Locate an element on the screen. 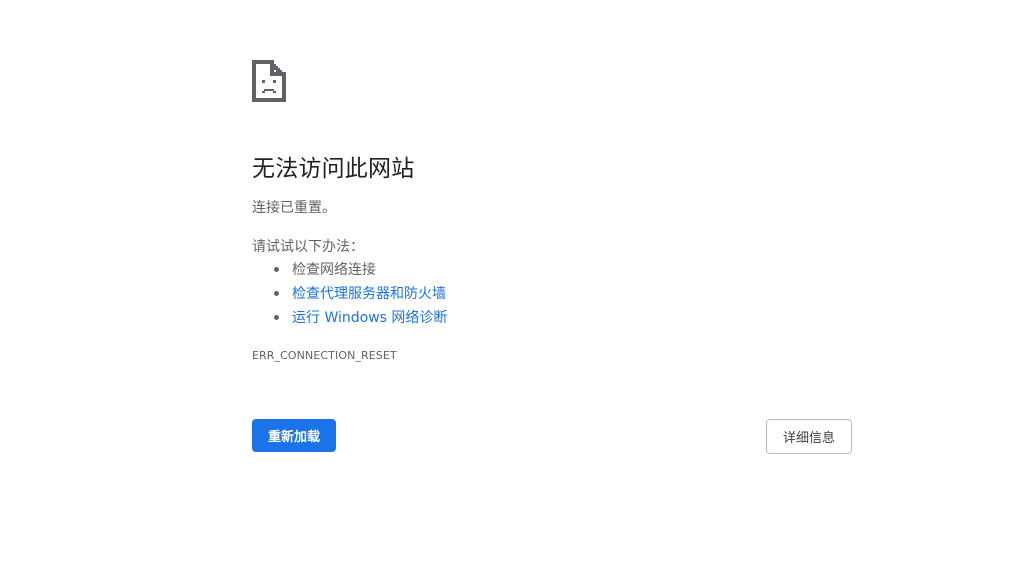  suggestions-list: 检查网络连接 检查代理服务器和防火墙 运行 Windows 网络诊断 is located at coordinates (349, 295).